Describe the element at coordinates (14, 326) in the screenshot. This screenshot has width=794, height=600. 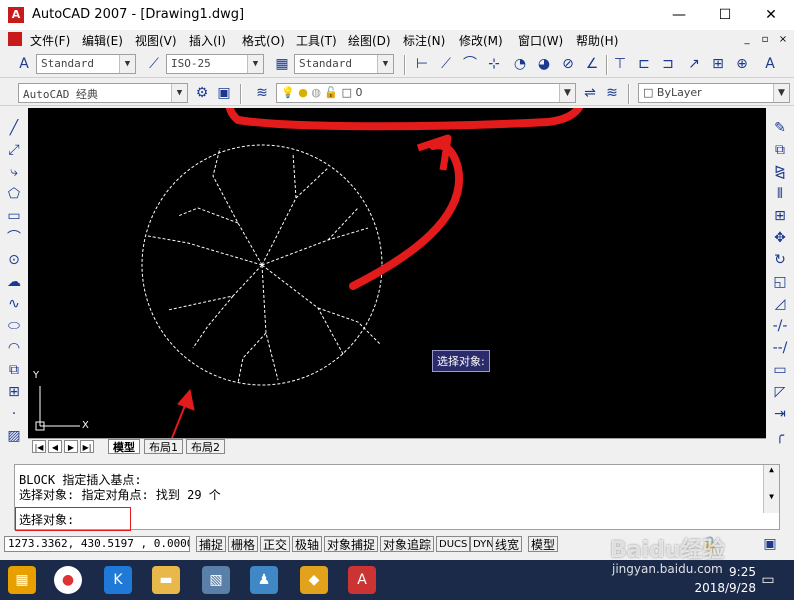
I see `ellipse-icon: ⬭` at that location.